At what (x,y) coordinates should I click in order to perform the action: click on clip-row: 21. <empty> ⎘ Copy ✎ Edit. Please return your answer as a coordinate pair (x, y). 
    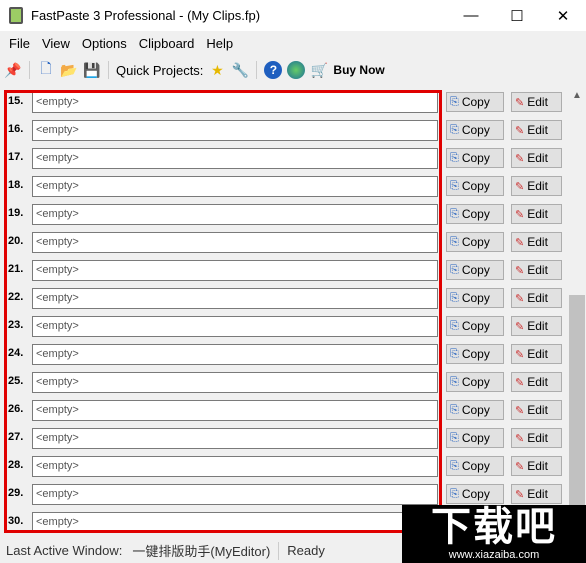
    Looking at the image, I should click on (284, 269).